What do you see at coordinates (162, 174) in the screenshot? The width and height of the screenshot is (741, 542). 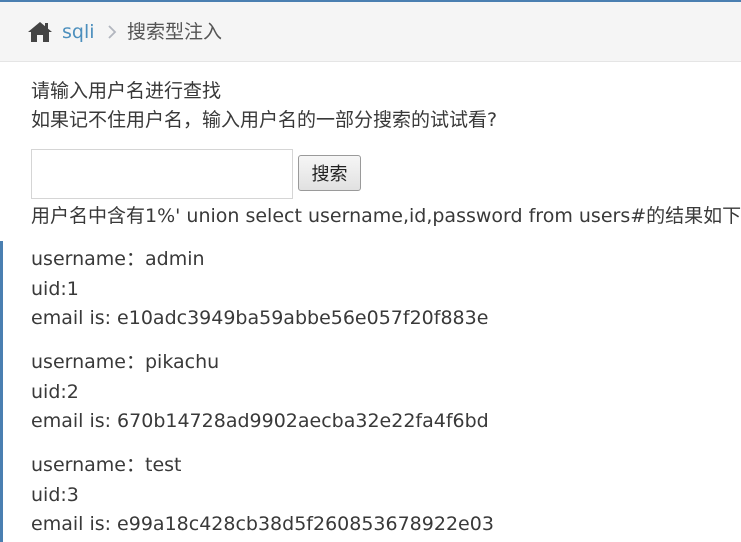 I see `search-input` at bounding box center [162, 174].